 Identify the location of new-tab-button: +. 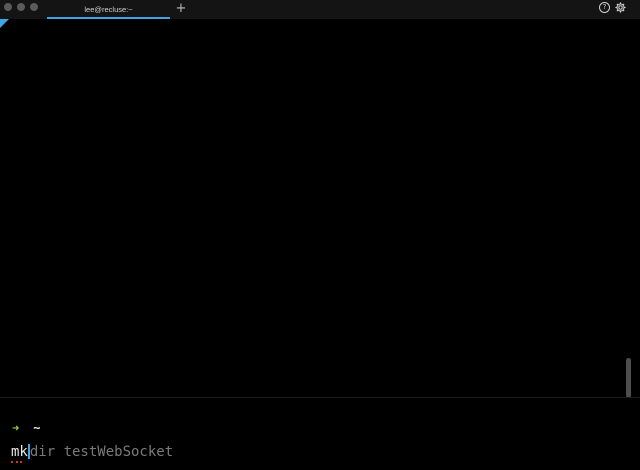
(181, 8).